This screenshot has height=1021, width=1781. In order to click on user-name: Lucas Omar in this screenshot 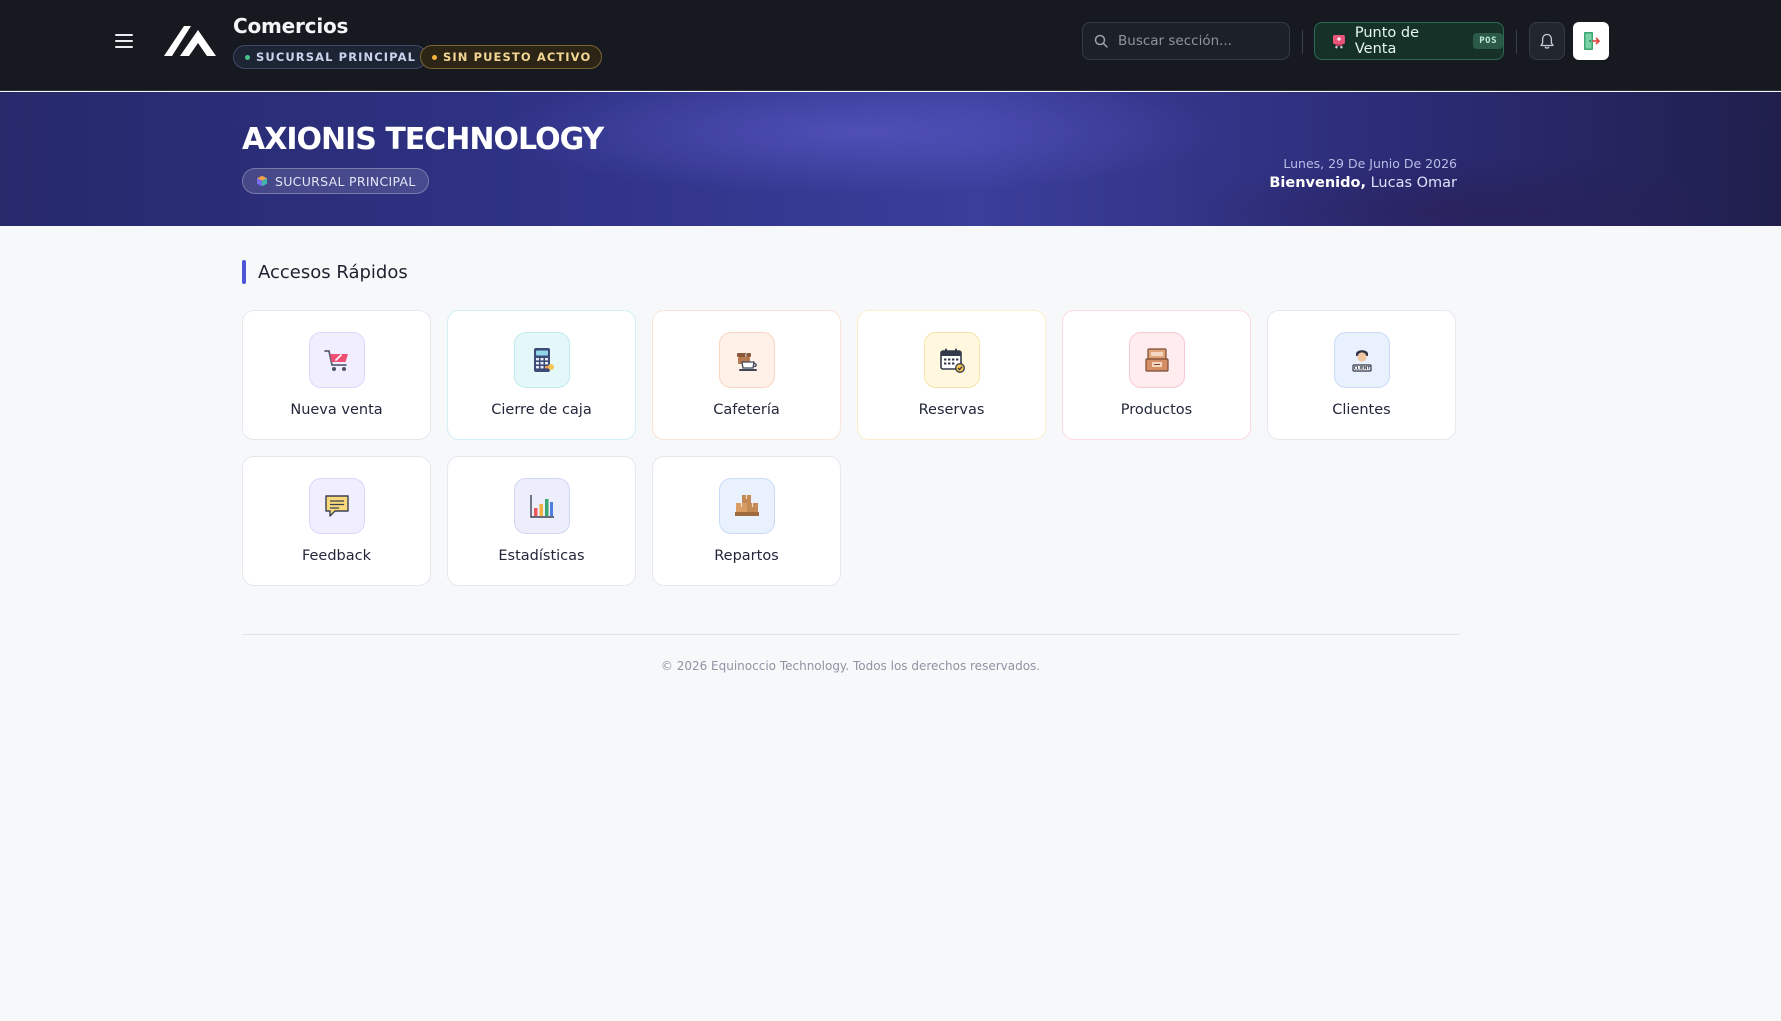, I will do `click(1413, 183)`.